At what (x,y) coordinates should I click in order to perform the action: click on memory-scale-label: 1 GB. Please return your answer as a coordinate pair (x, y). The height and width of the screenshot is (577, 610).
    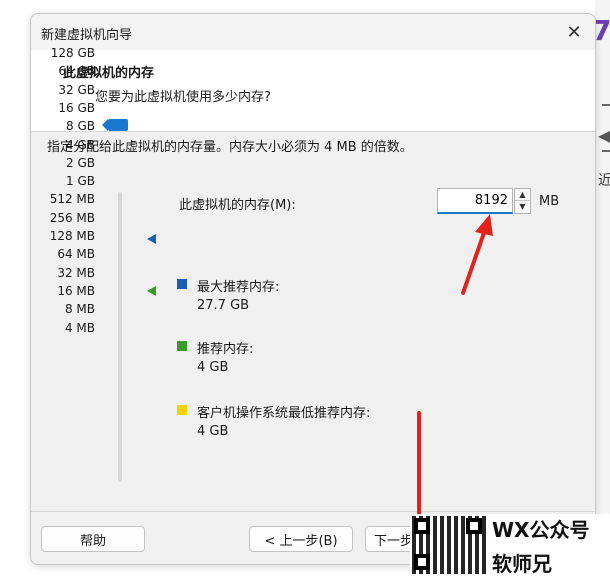
    Looking at the image, I should click on (80, 181).